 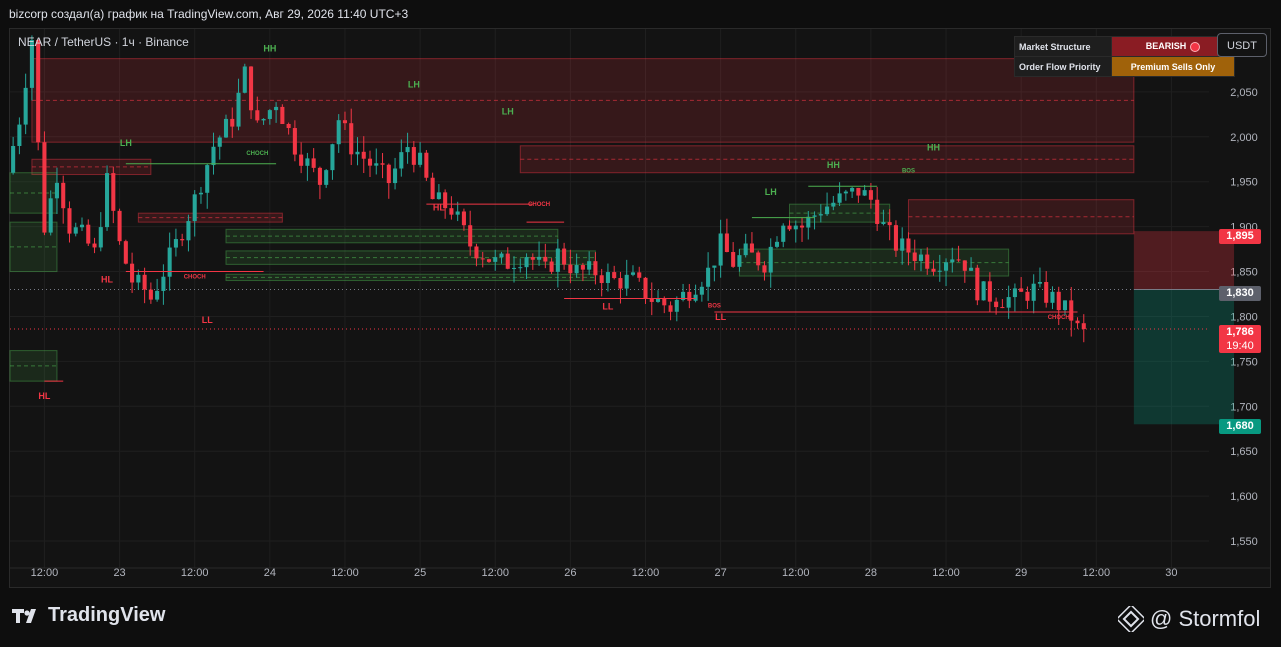 I want to click on y-tick-label: 2,000, so click(x=1244, y=138).